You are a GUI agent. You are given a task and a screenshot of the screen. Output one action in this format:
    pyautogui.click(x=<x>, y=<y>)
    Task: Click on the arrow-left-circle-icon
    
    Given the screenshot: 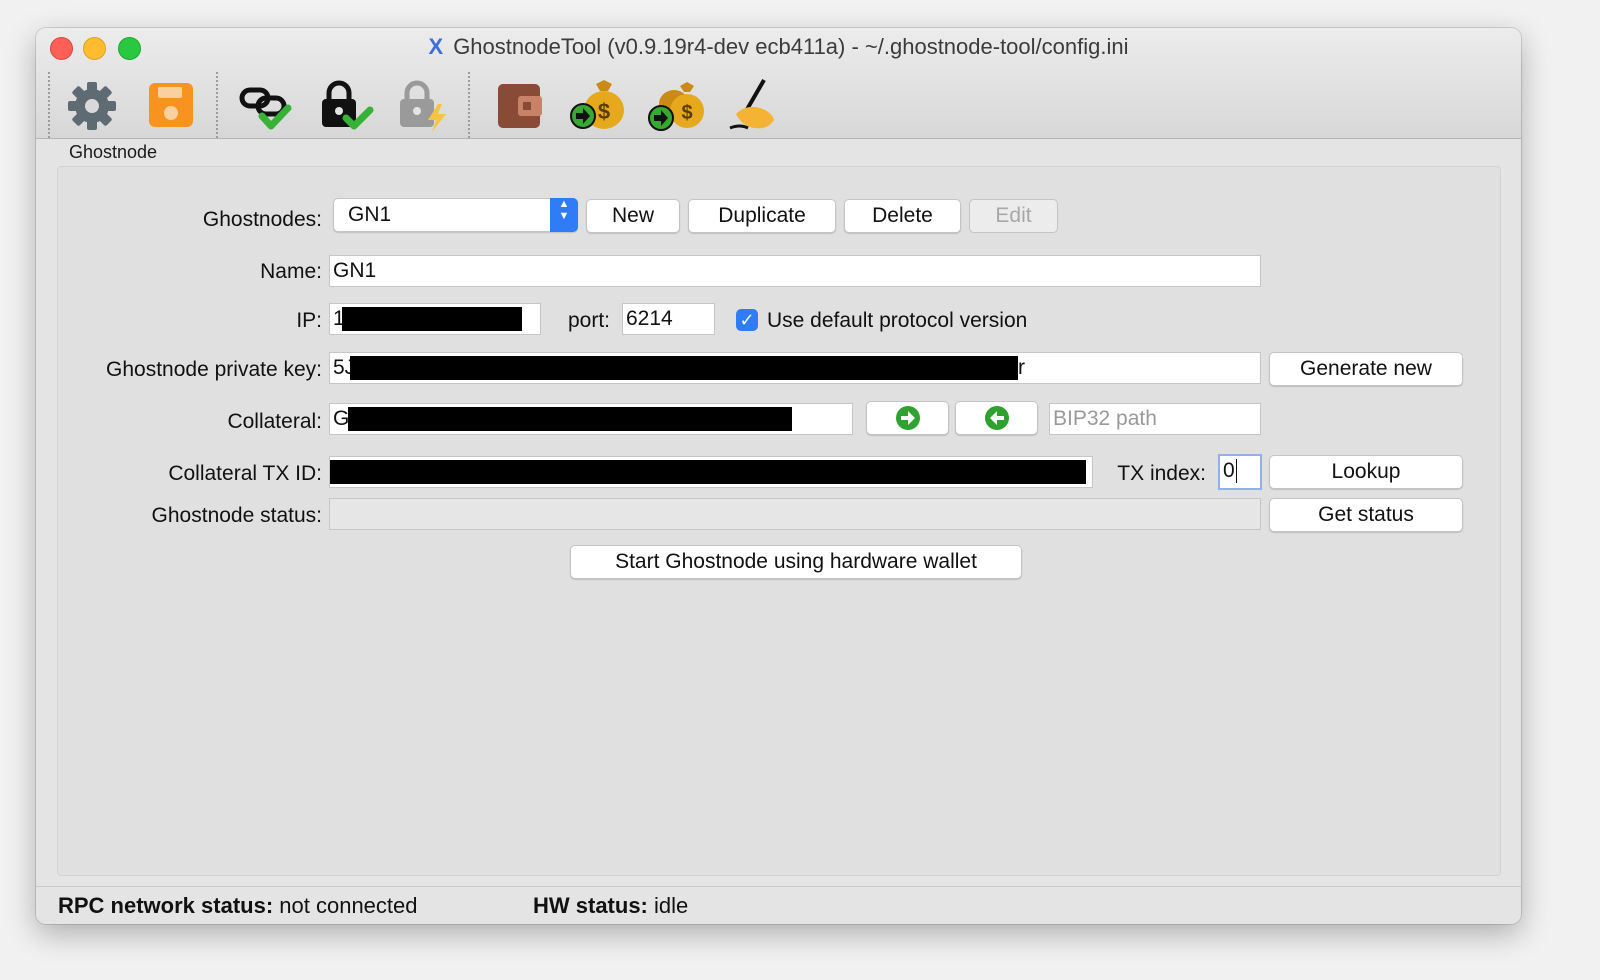 What is the action you would take?
    pyautogui.click(x=996, y=418)
    